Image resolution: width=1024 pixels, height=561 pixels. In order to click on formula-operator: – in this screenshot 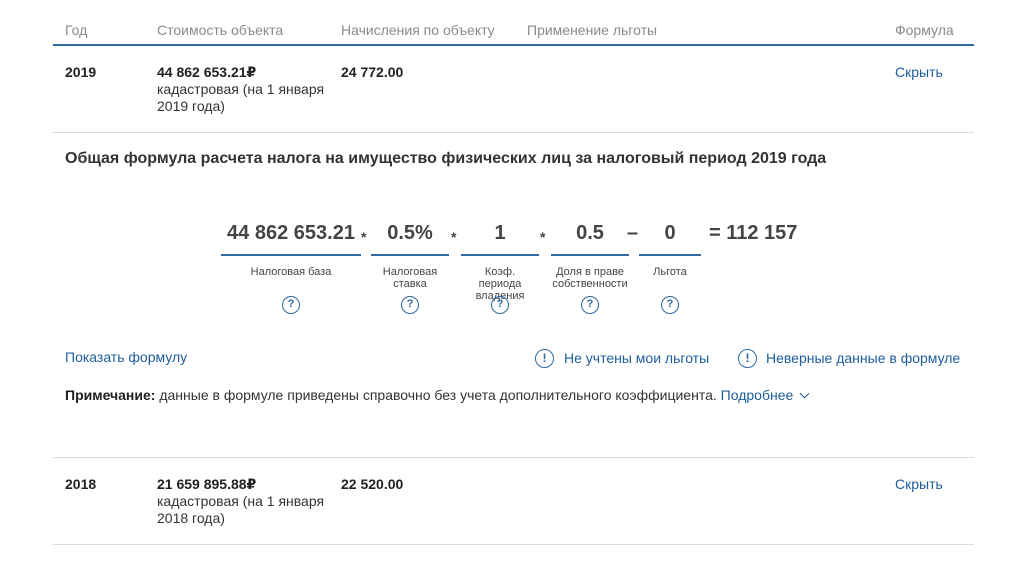, I will do `click(633, 233)`.